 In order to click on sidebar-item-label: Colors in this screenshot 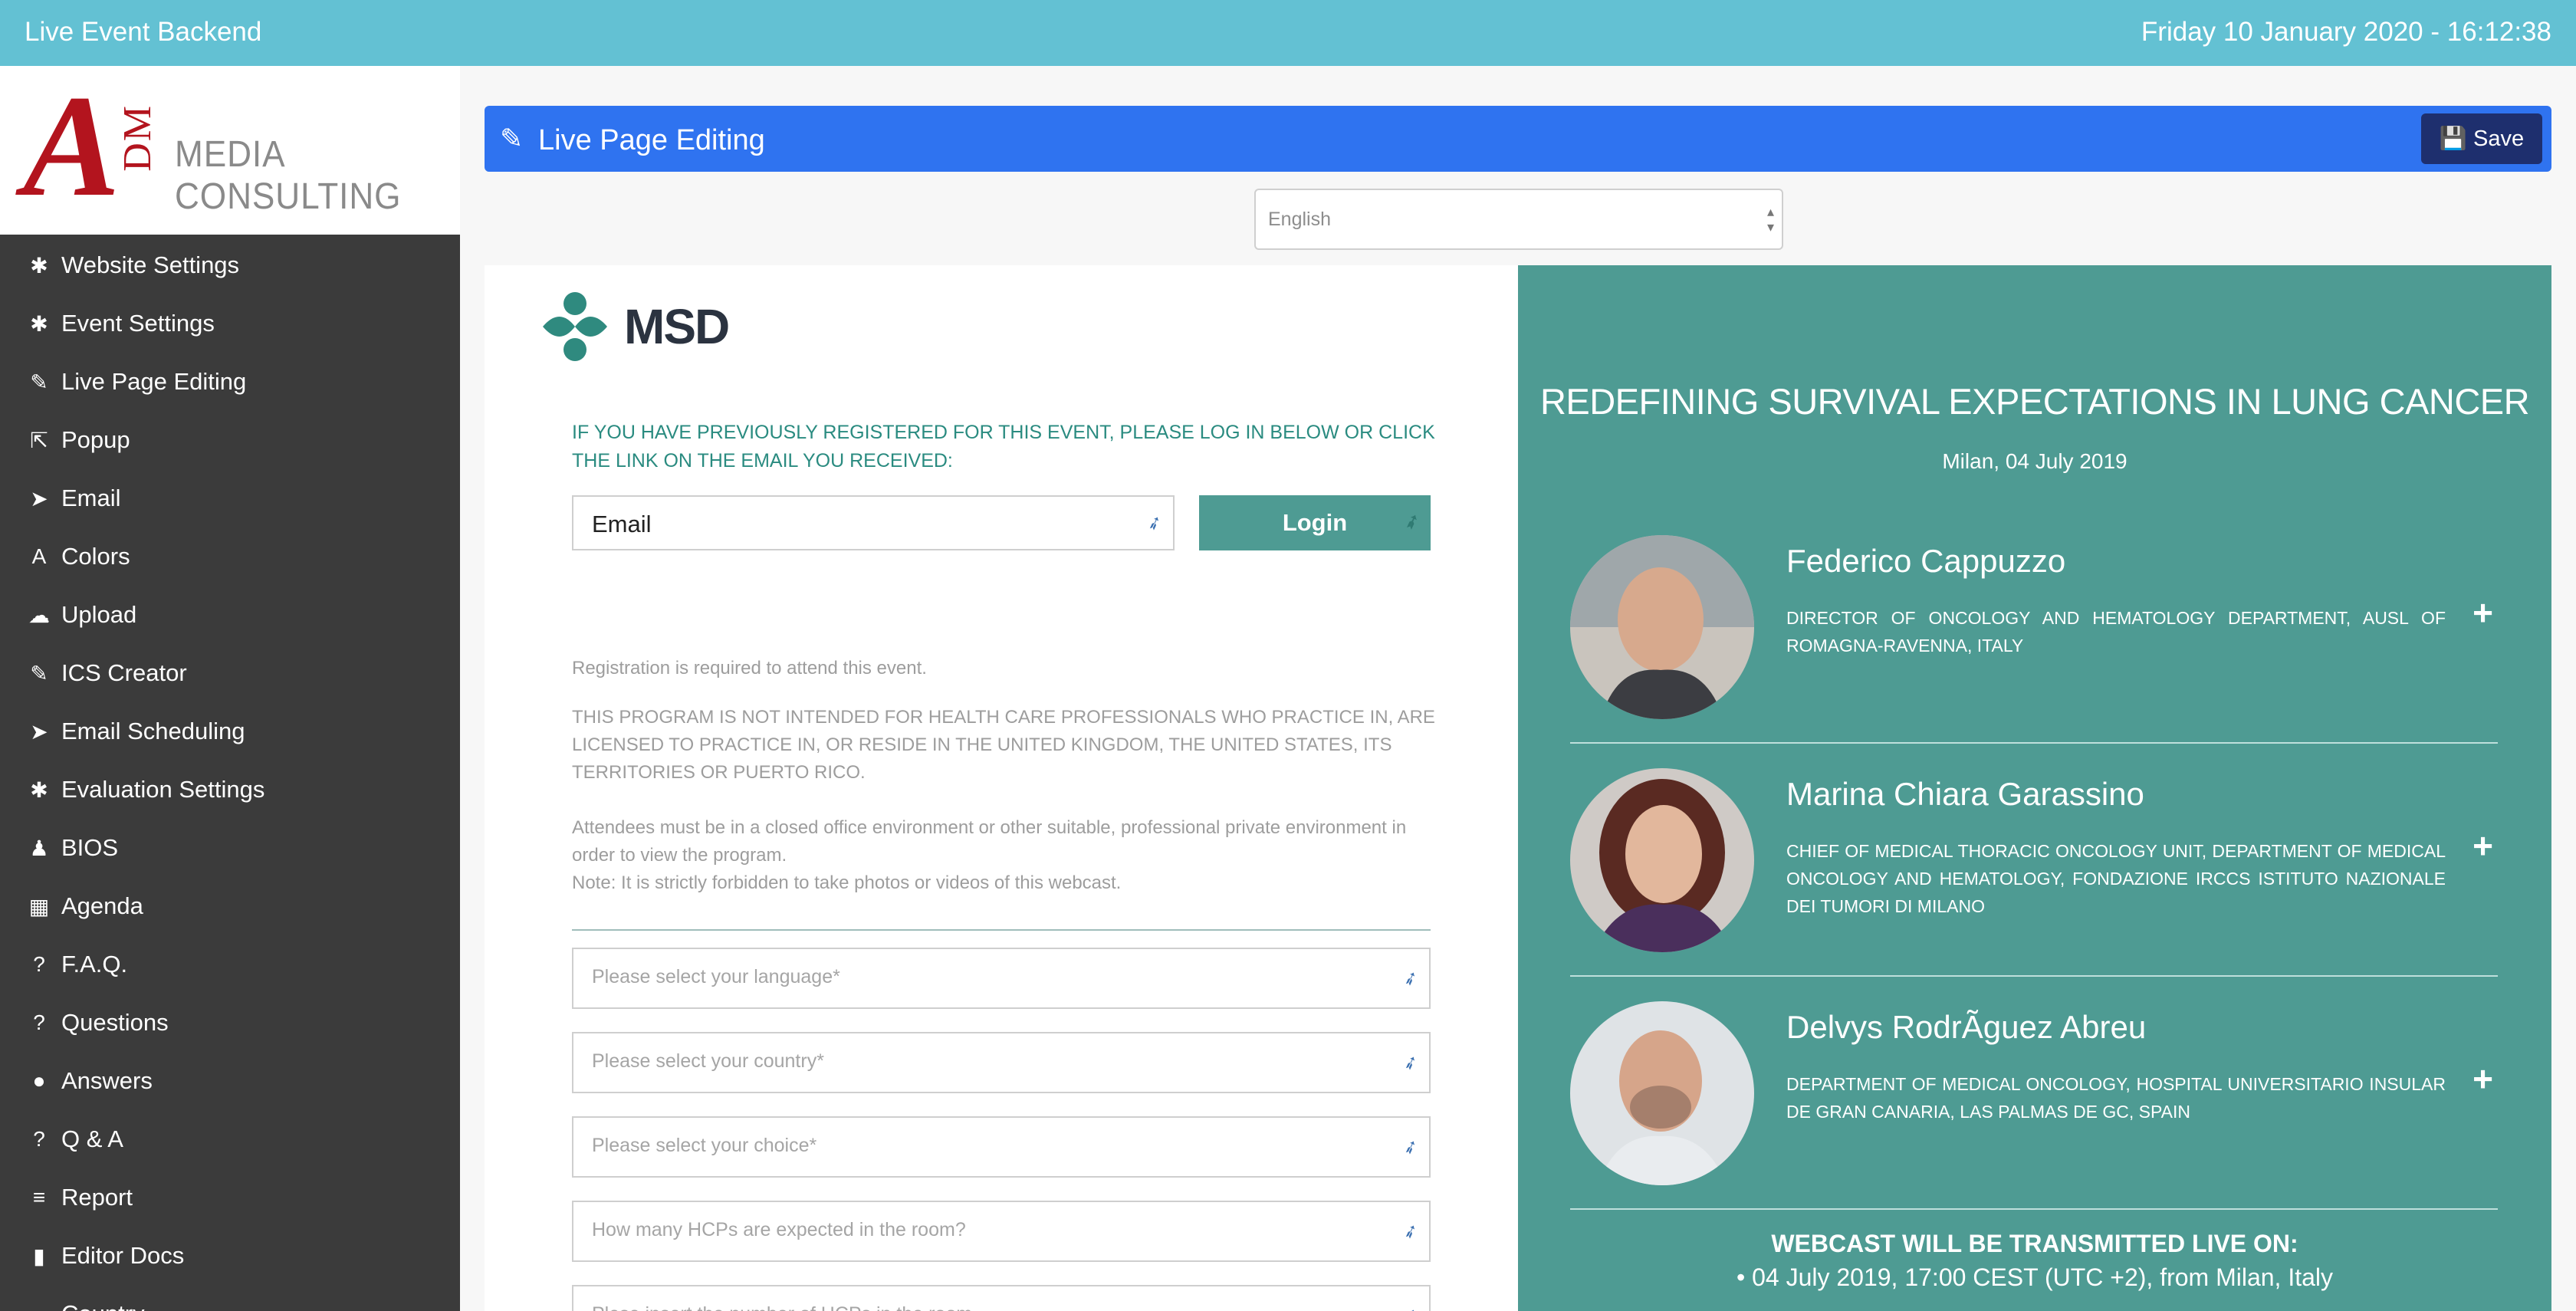, I will do `click(95, 557)`.